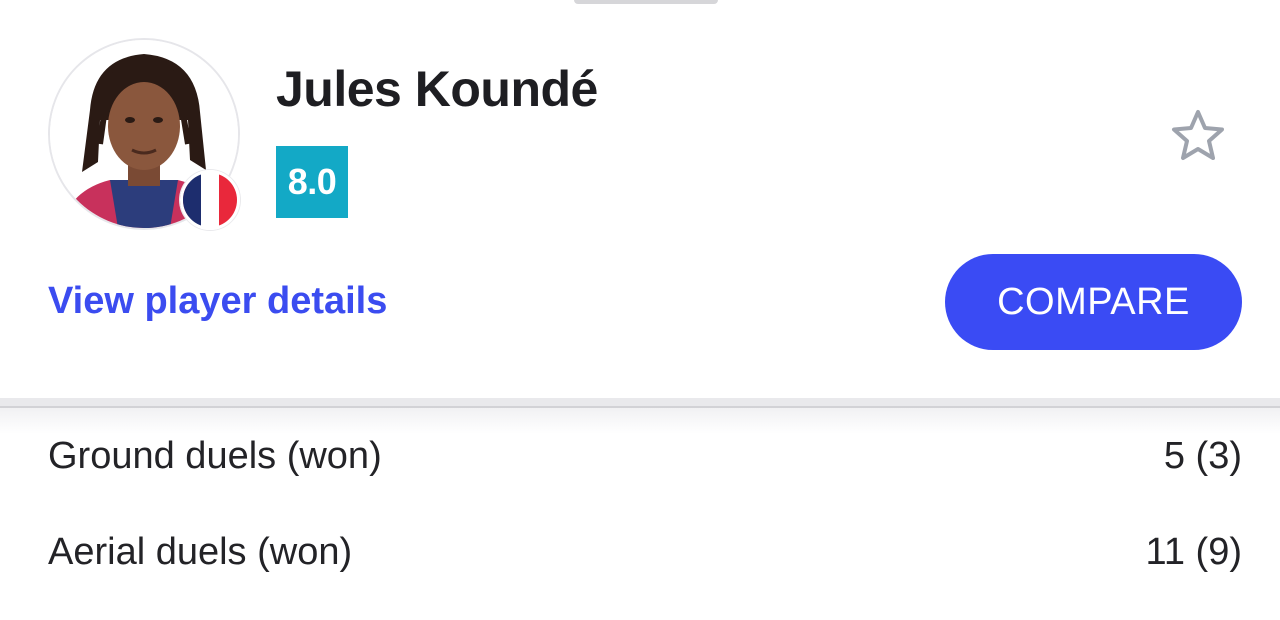 The width and height of the screenshot is (1280, 620). What do you see at coordinates (1193, 551) in the screenshot?
I see `stat-value: 11 (9)` at bounding box center [1193, 551].